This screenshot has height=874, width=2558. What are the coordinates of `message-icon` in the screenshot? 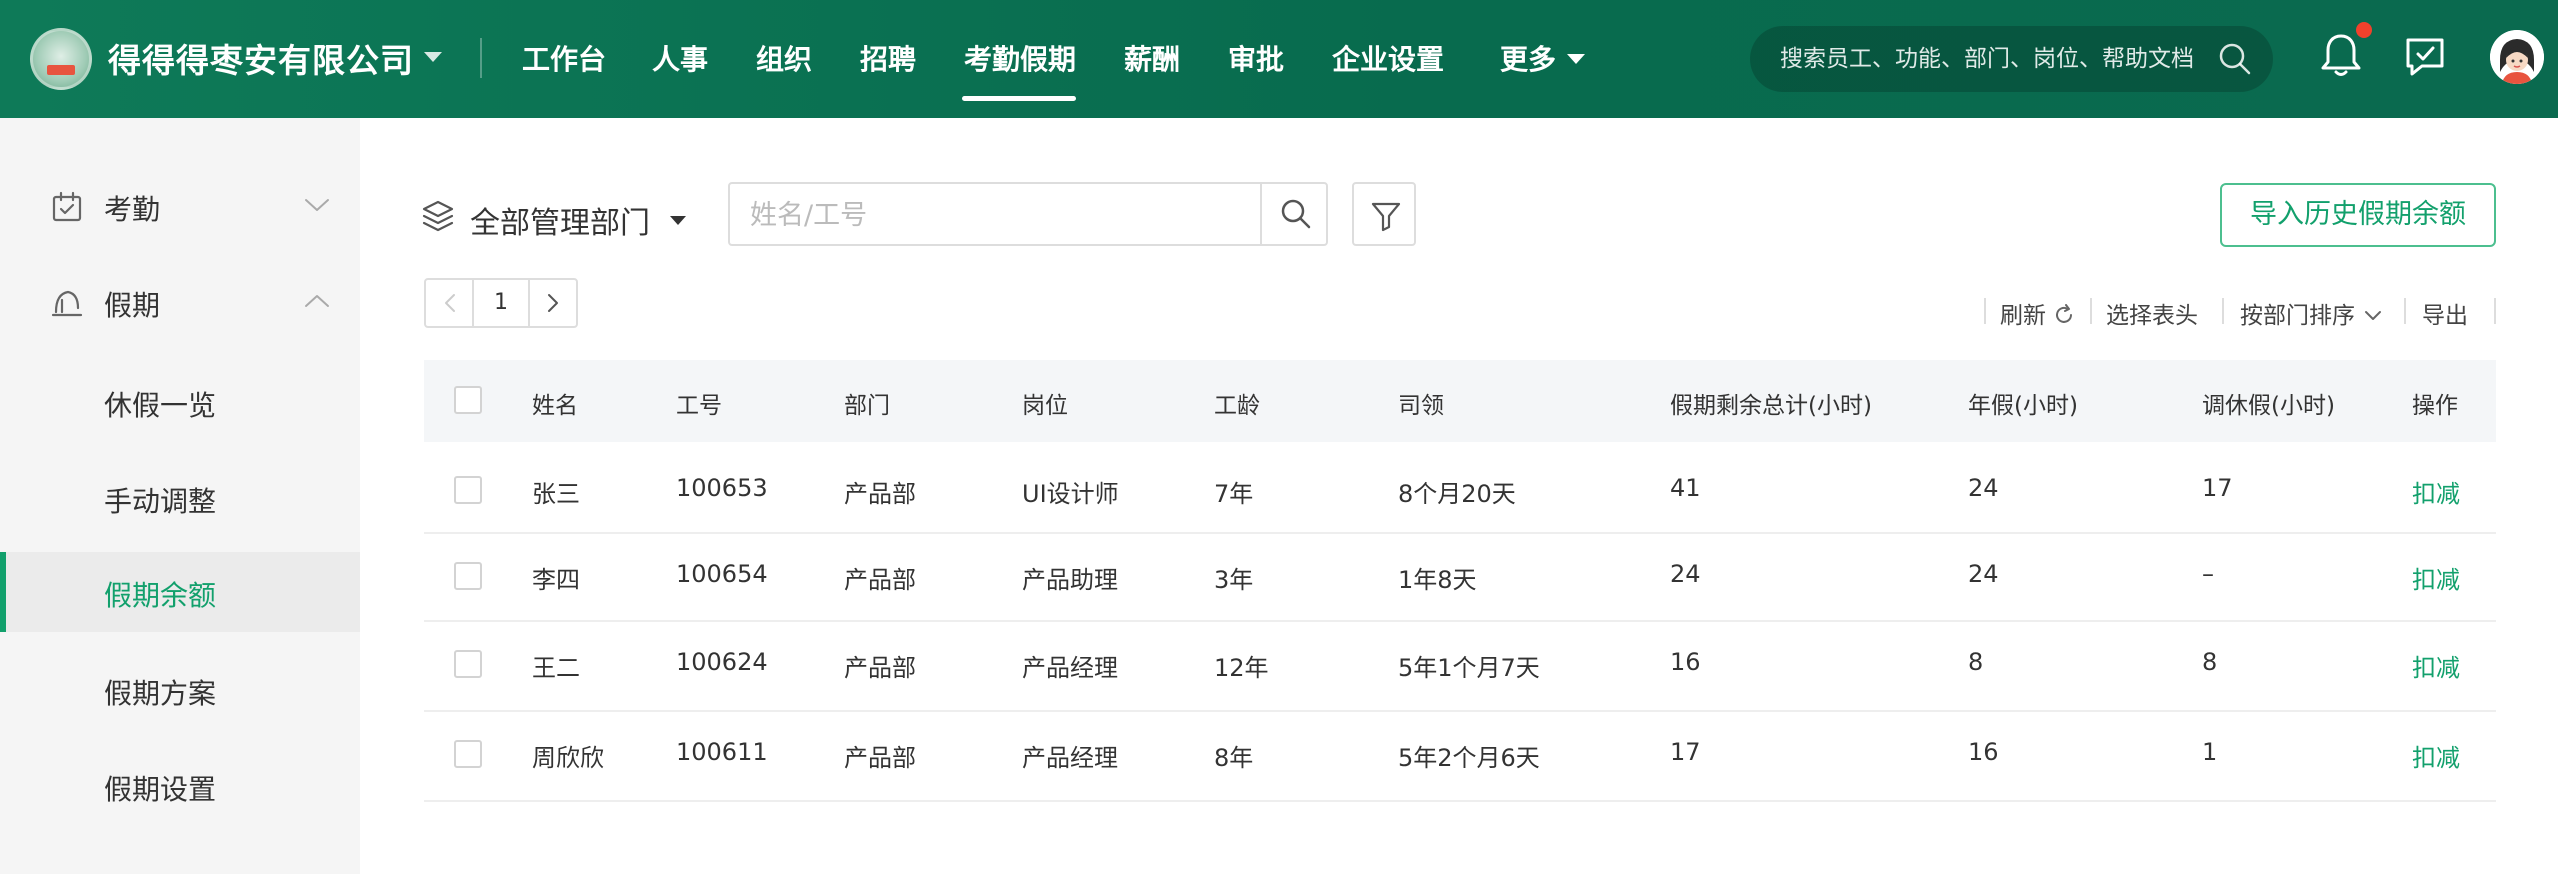 It's located at (2425, 57).